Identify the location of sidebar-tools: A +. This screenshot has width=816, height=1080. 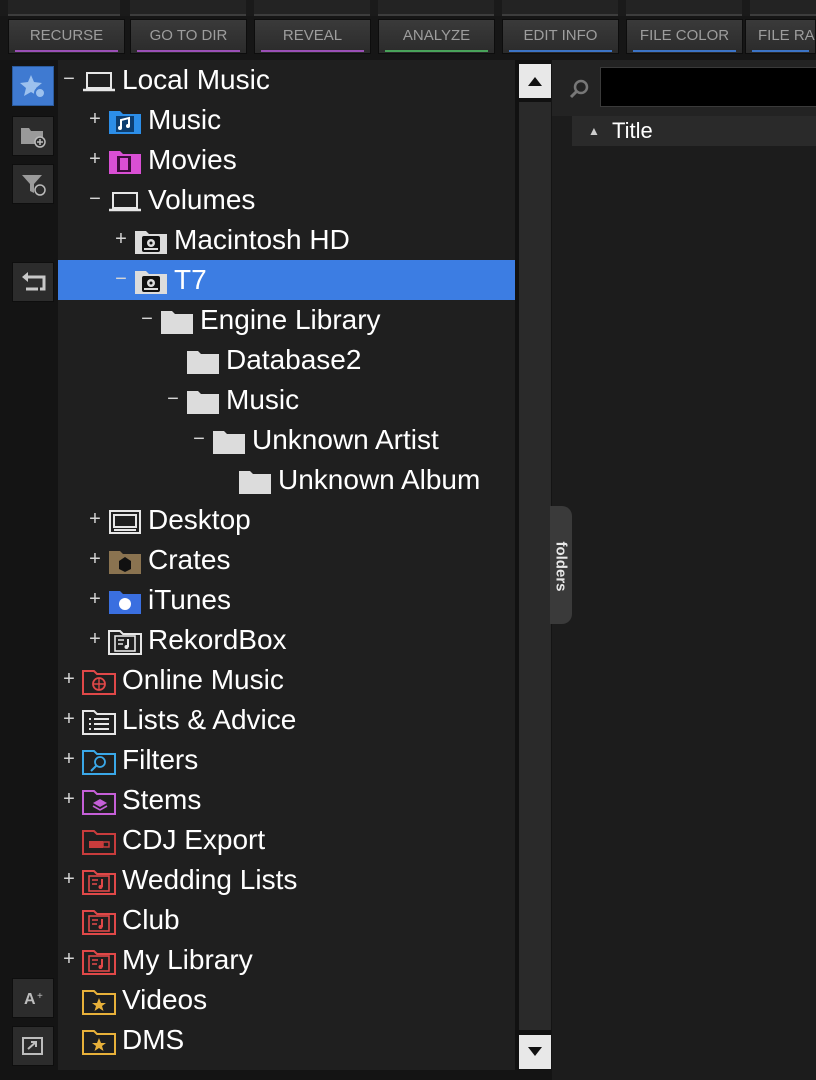
(29, 570).